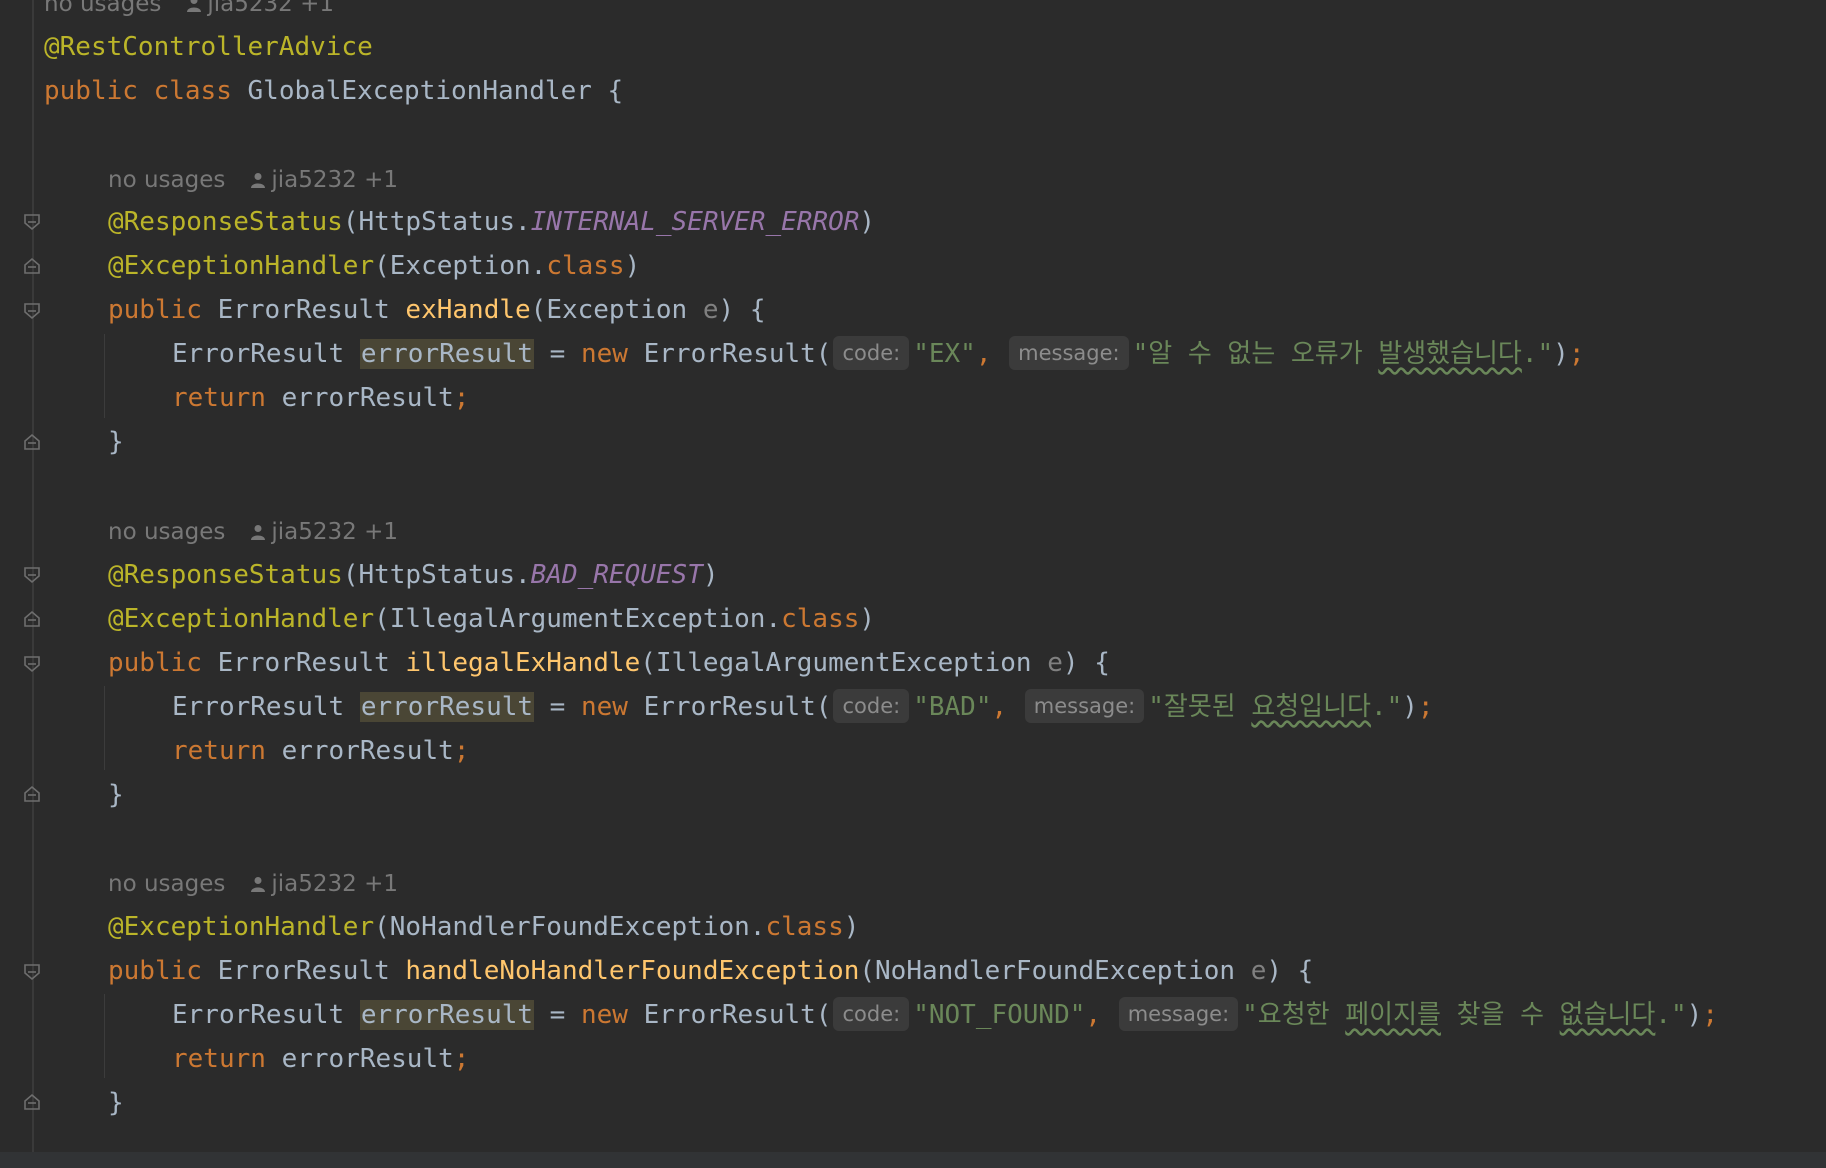 This screenshot has height=1168, width=1826. Describe the element at coordinates (913, 1160) in the screenshot. I see `horizontal-scrollbar` at that location.